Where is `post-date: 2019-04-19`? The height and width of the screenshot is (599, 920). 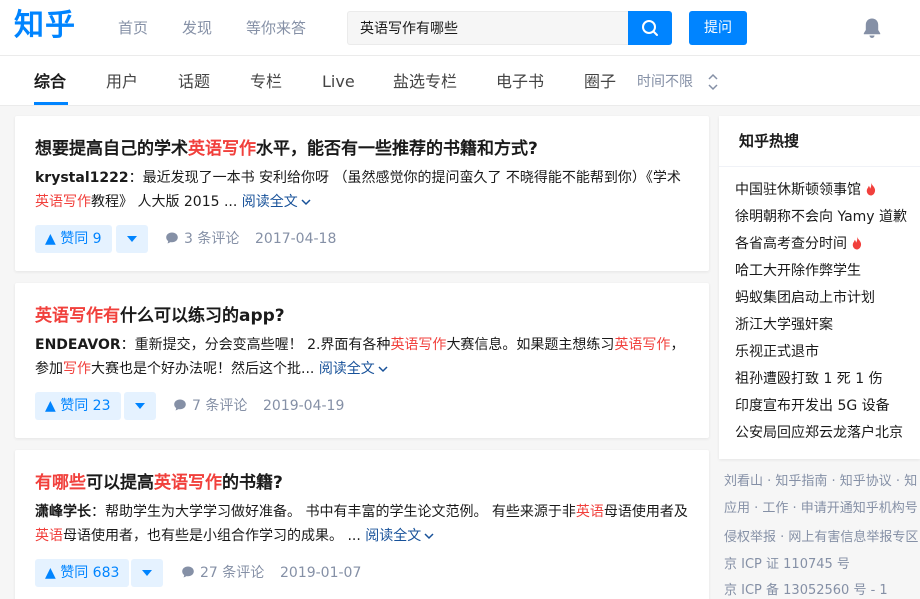 post-date: 2019-04-19 is located at coordinates (304, 406).